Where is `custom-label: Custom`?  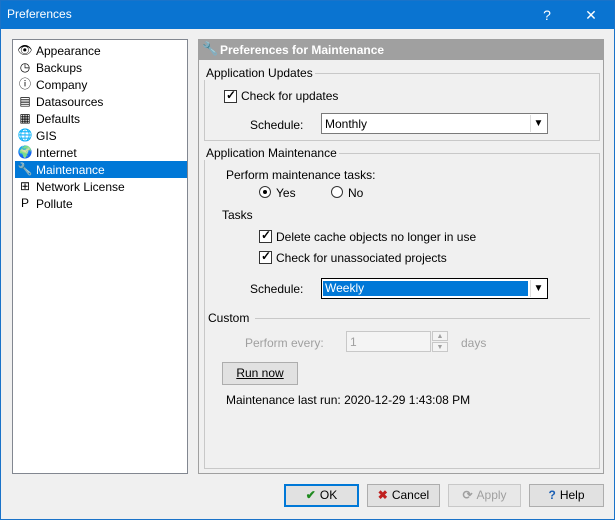 custom-label: Custom is located at coordinates (229, 318).